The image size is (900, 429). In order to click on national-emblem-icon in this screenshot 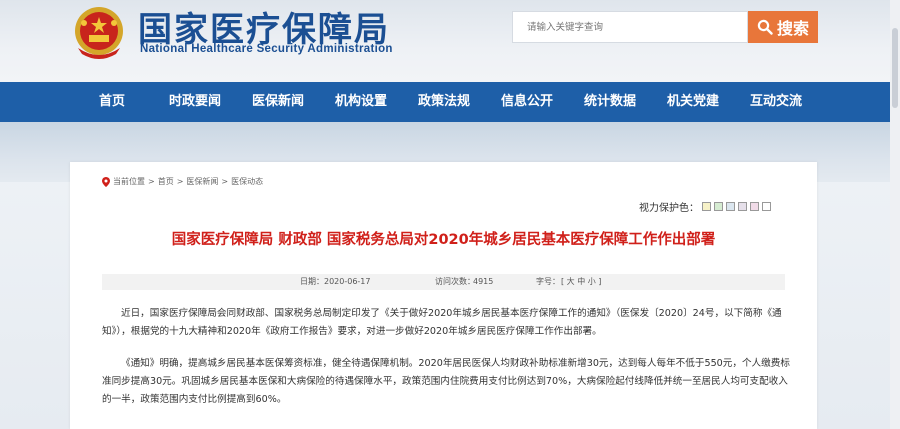, I will do `click(99, 33)`.